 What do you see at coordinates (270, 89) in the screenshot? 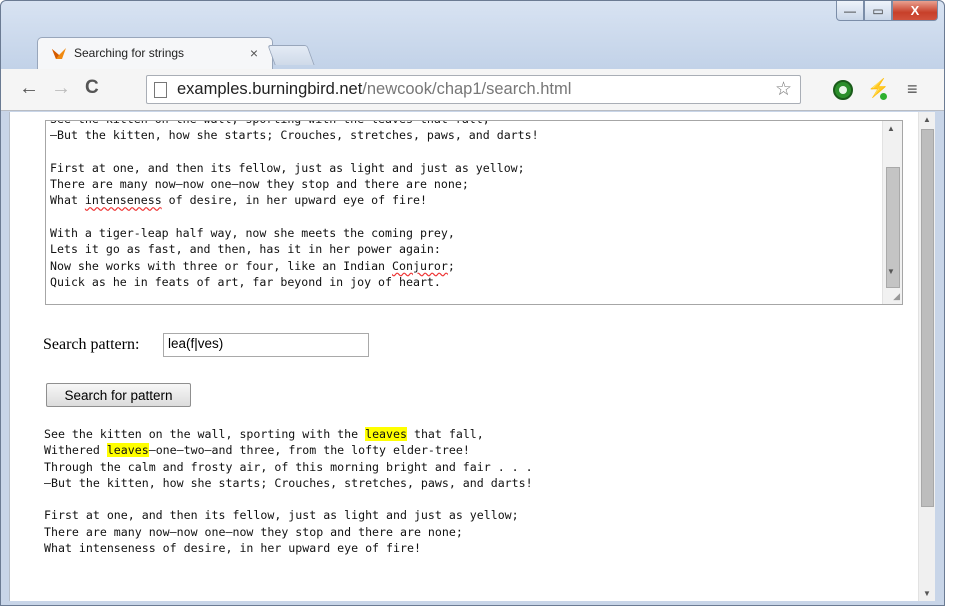
I see `url-host: examples.burningbird.net` at bounding box center [270, 89].